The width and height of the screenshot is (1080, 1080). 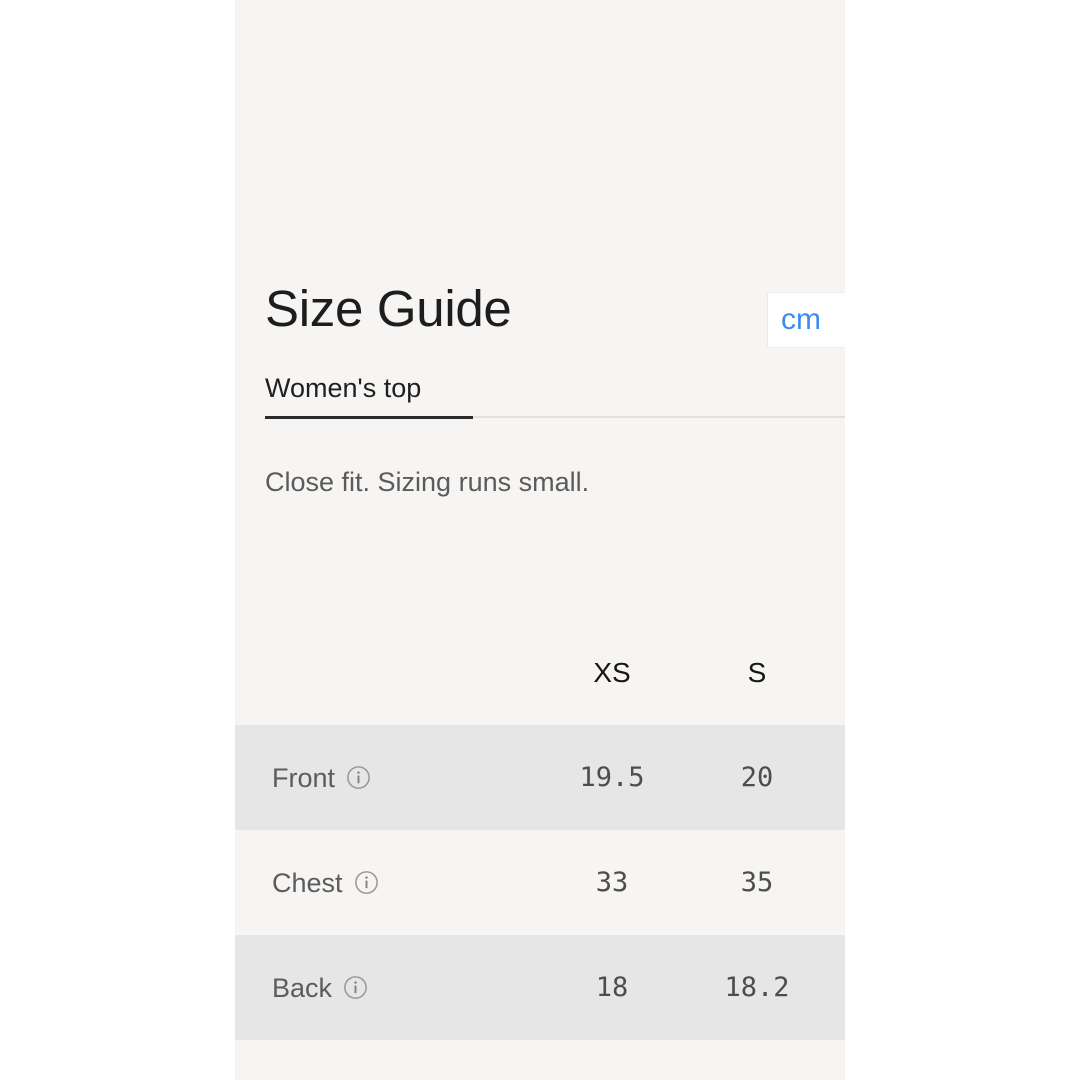 What do you see at coordinates (612, 882) in the screenshot?
I see `cell-chest-xs: 33` at bounding box center [612, 882].